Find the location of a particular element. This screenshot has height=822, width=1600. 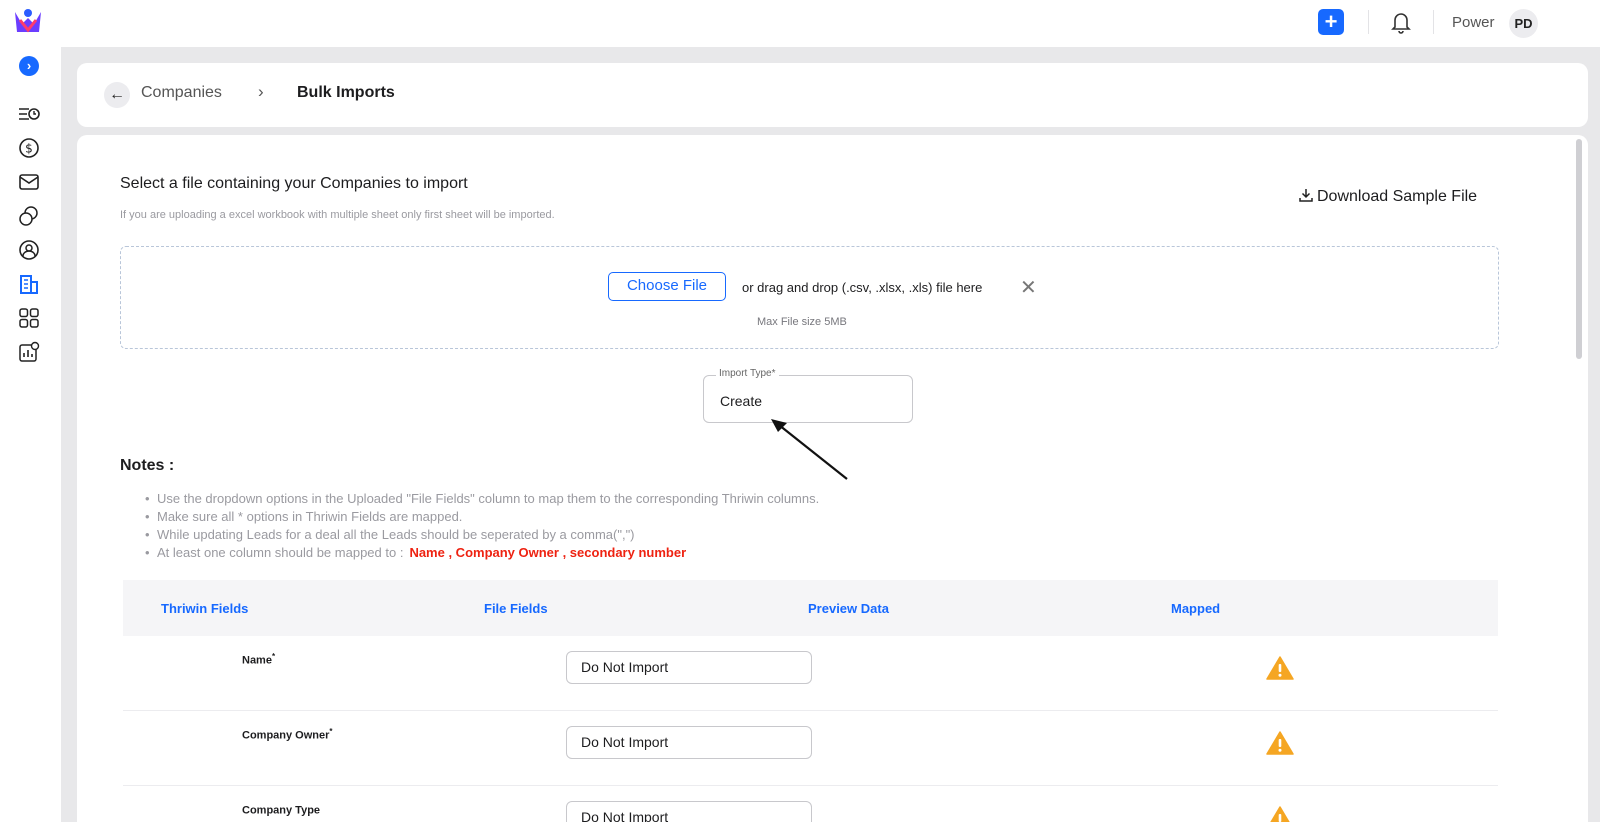

contacts-icon is located at coordinates (29, 250).